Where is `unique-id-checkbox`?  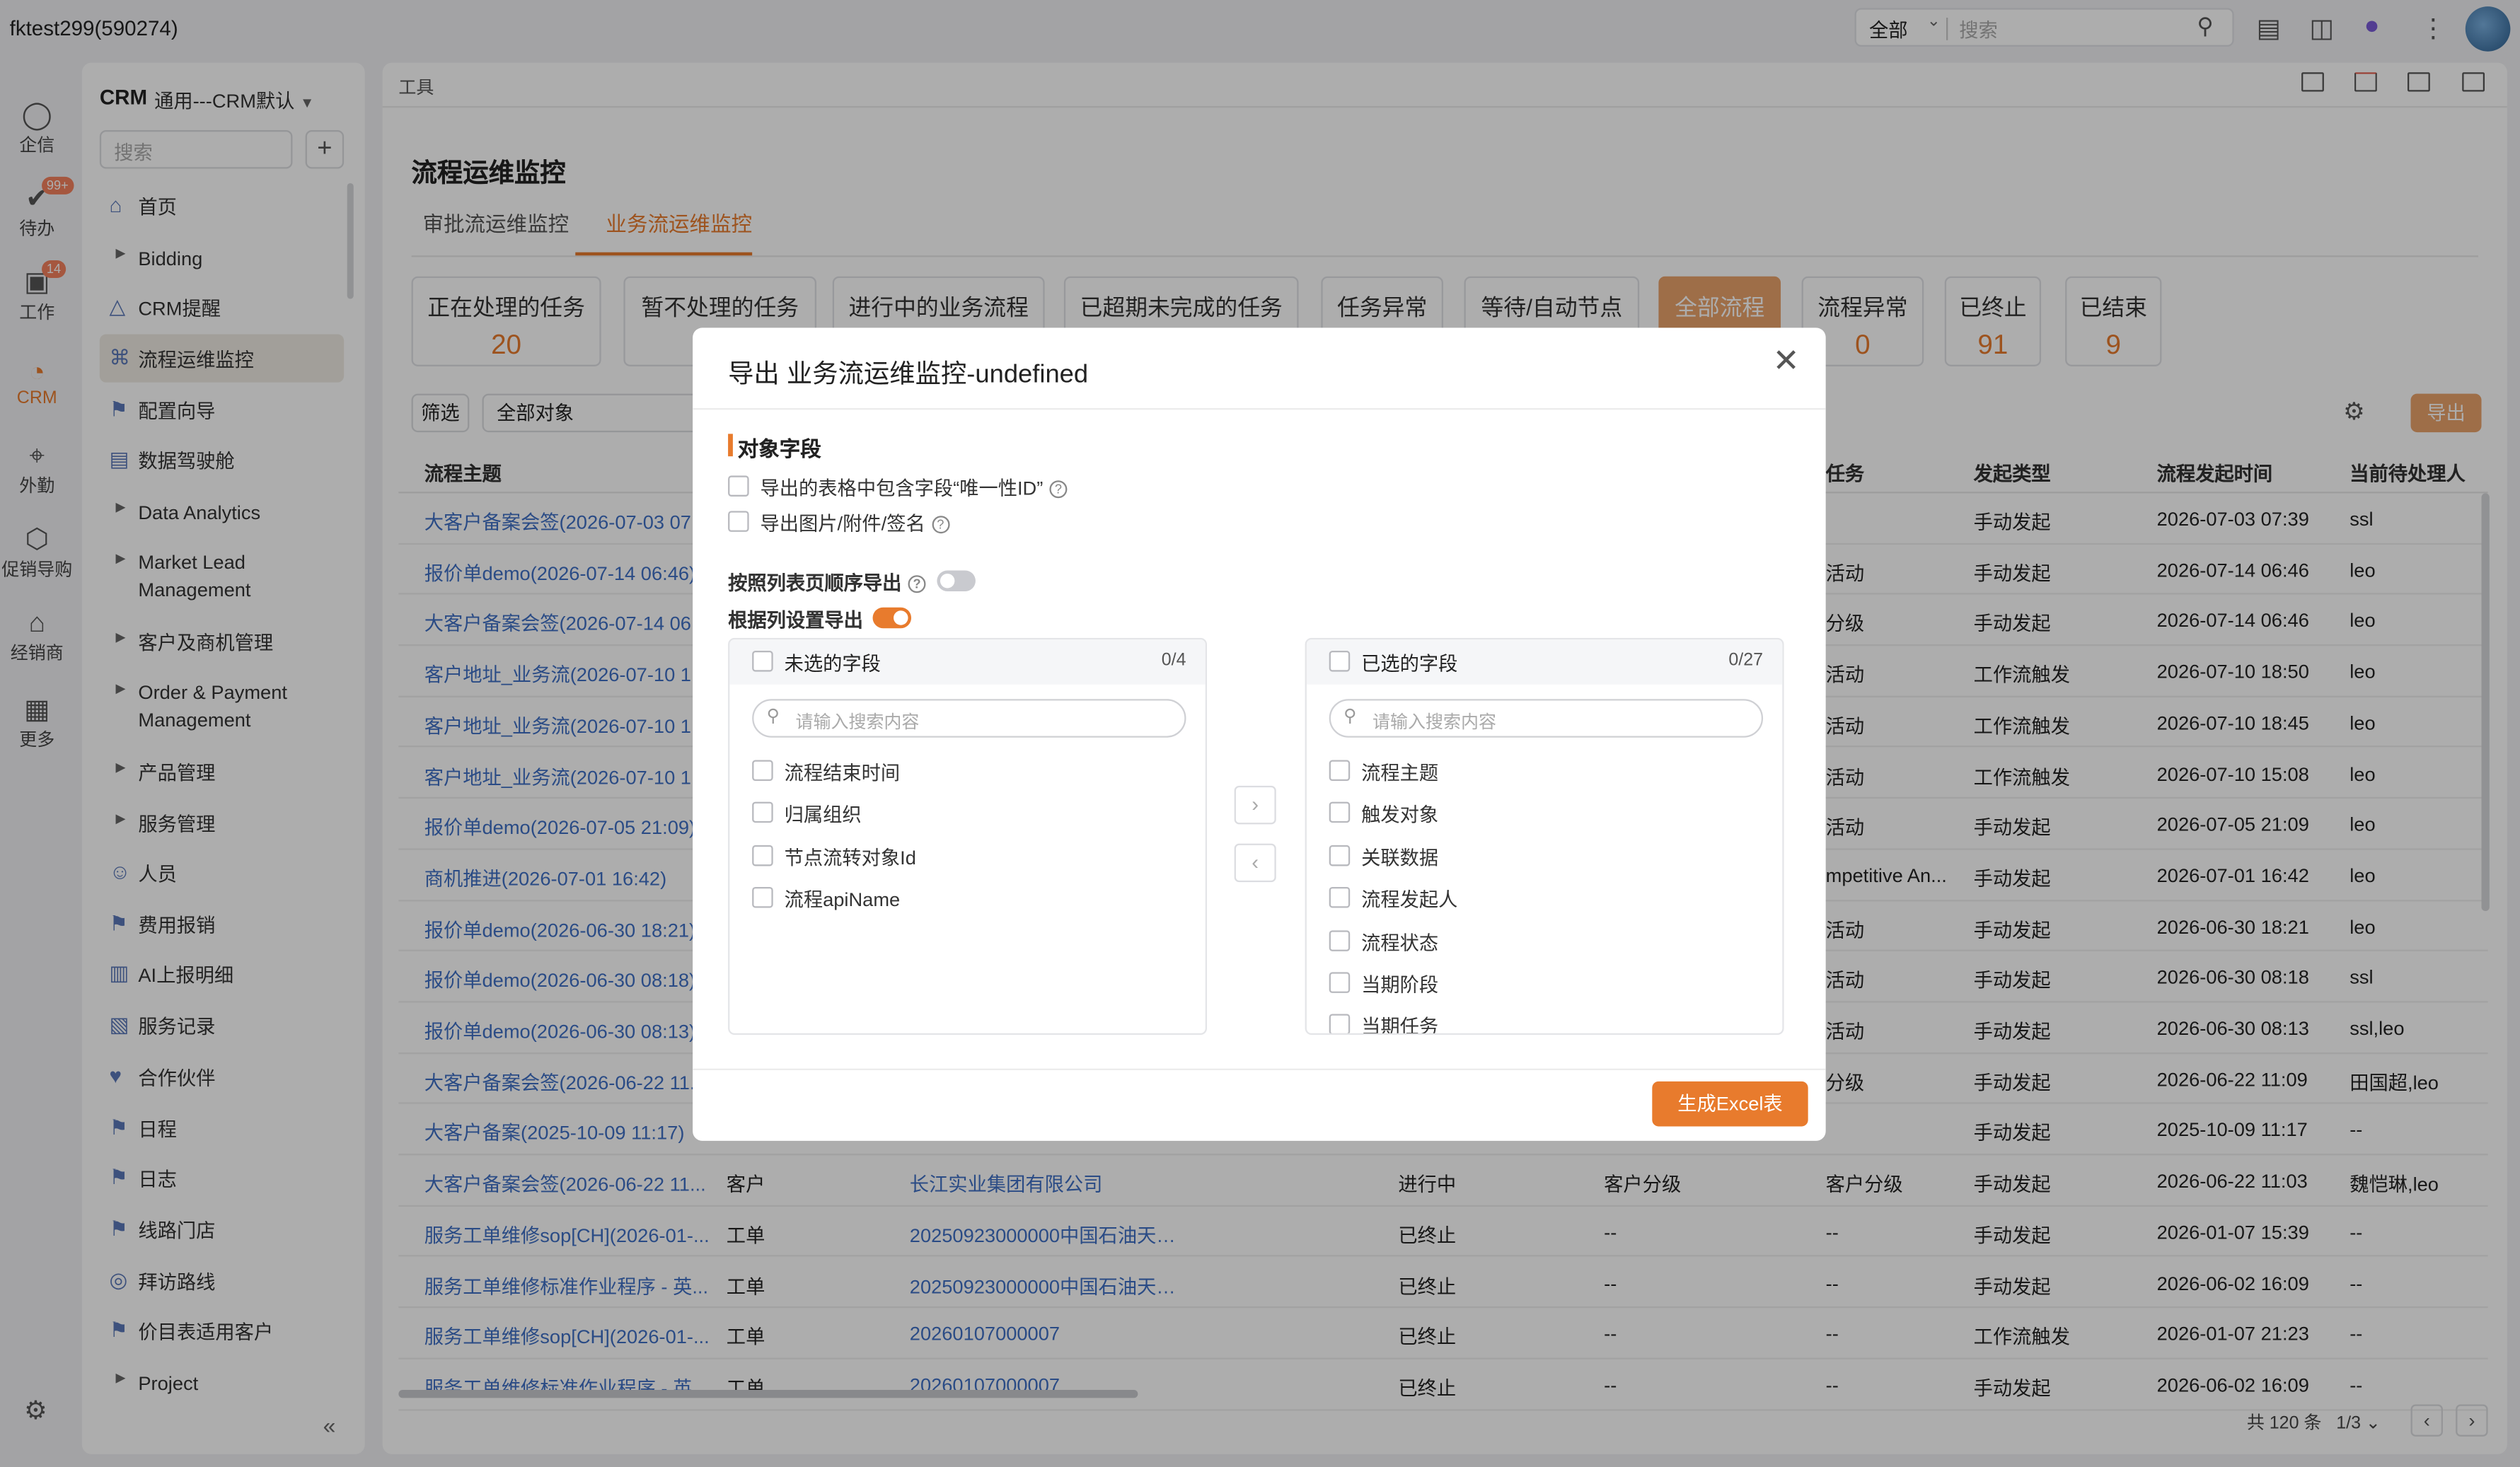 unique-id-checkbox is located at coordinates (739, 486).